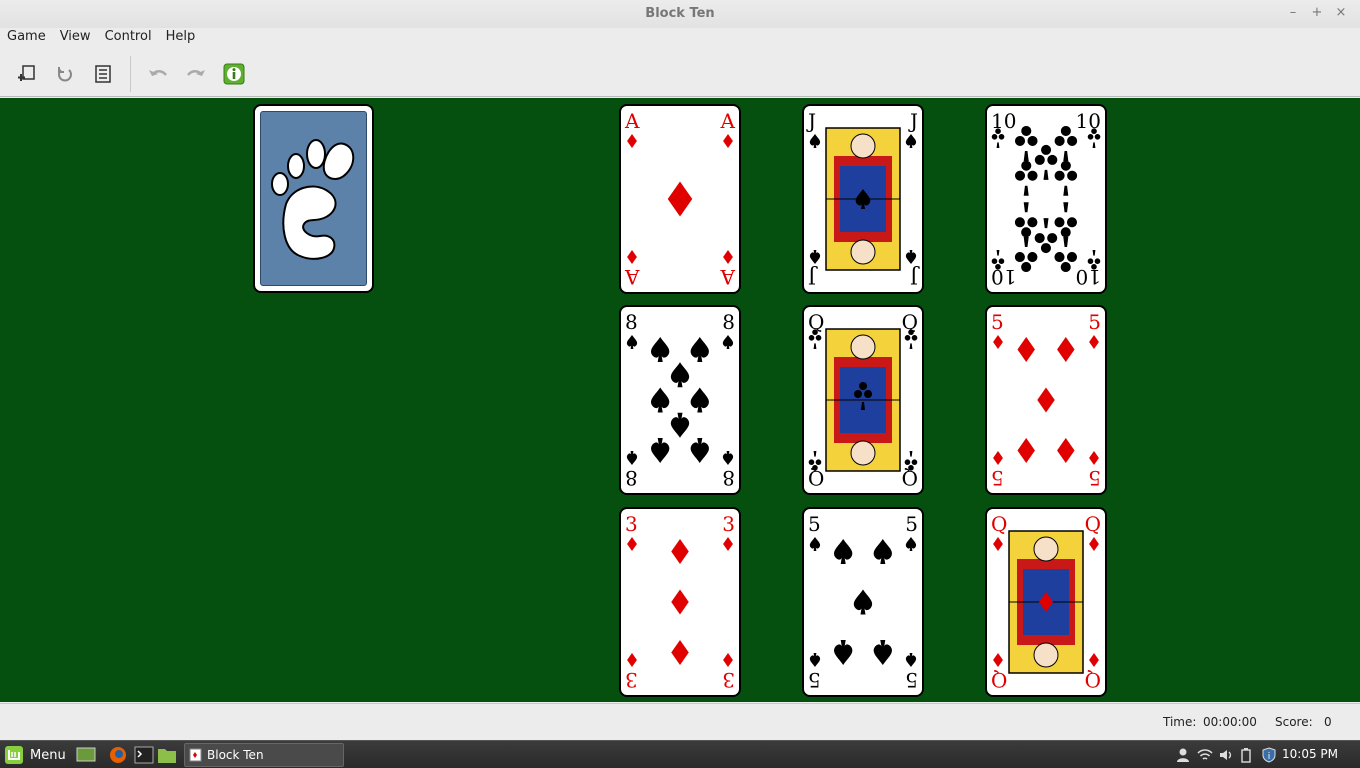  I want to click on card-face: J J J J, so click(863, 199).